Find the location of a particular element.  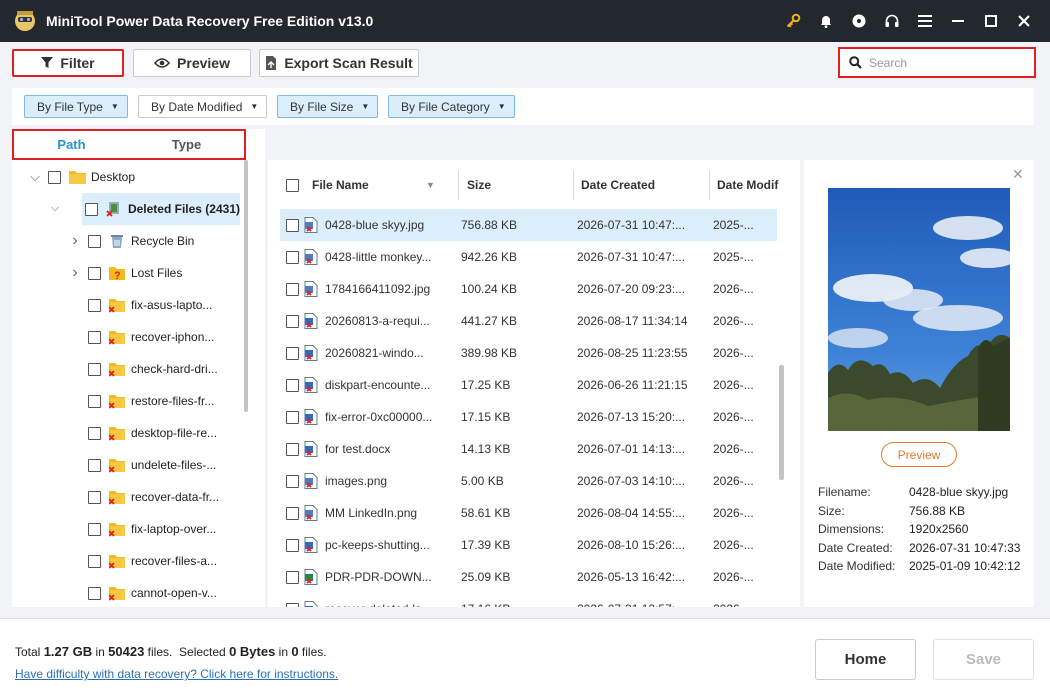

select-all-checkbox is located at coordinates (292, 185).